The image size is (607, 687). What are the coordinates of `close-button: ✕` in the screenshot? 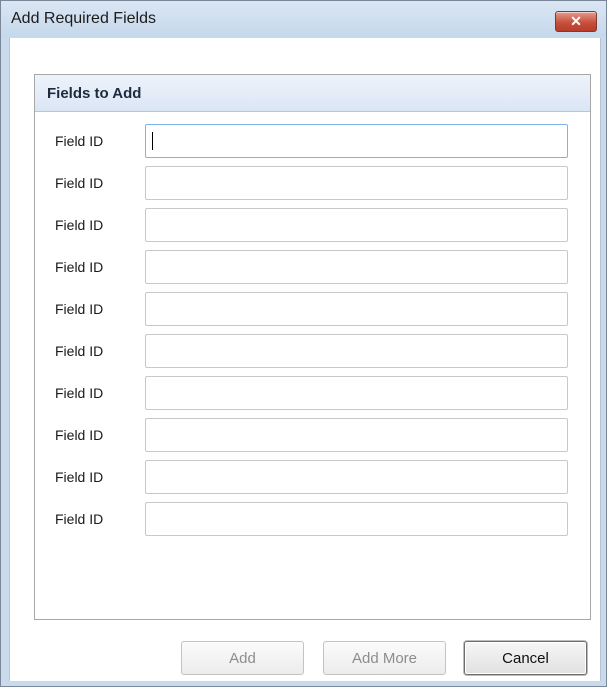 It's located at (576, 21).